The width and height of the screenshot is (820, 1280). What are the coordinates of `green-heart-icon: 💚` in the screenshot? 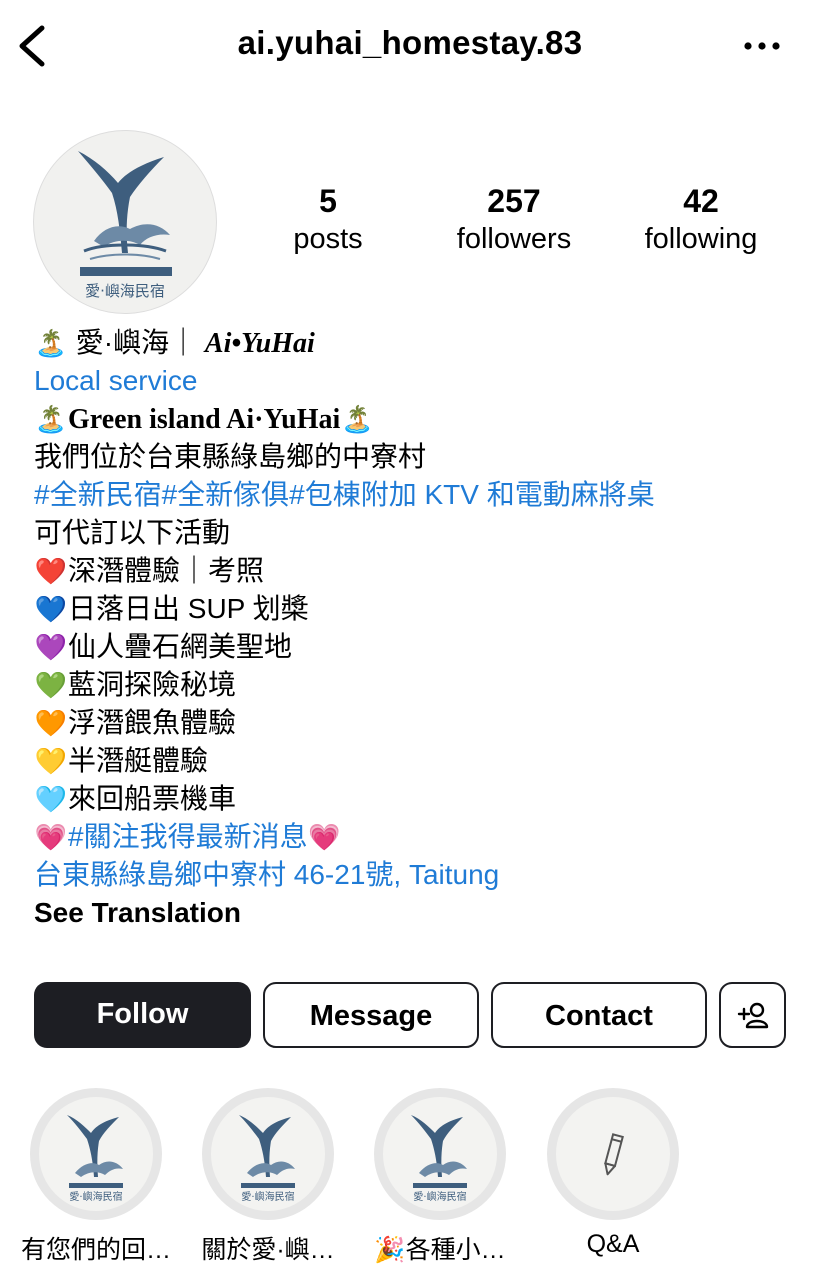 It's located at (51, 685).